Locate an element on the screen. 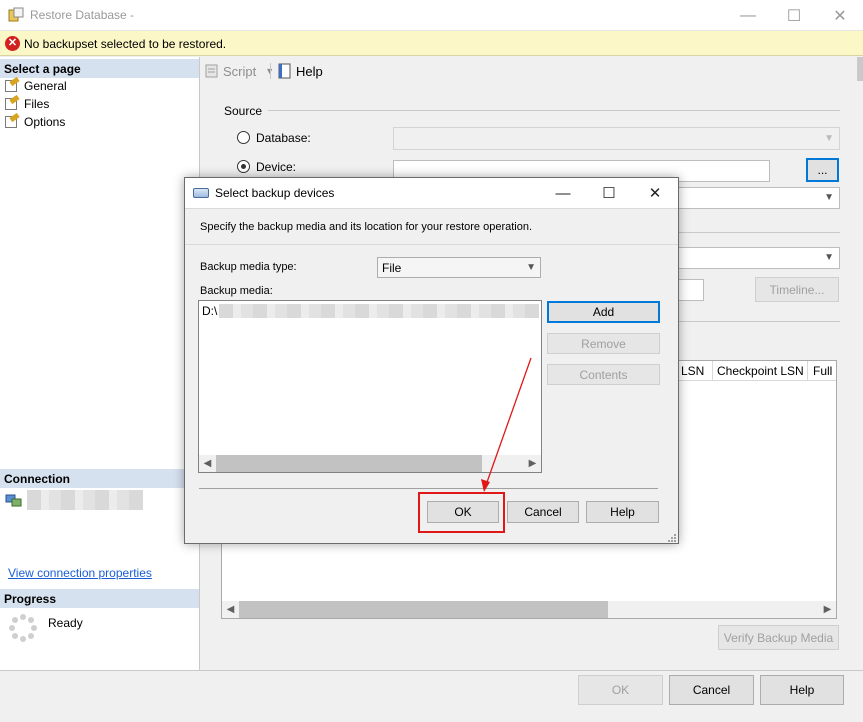 The height and width of the screenshot is (722, 863). dialog-help-button: Help is located at coordinates (622, 512).